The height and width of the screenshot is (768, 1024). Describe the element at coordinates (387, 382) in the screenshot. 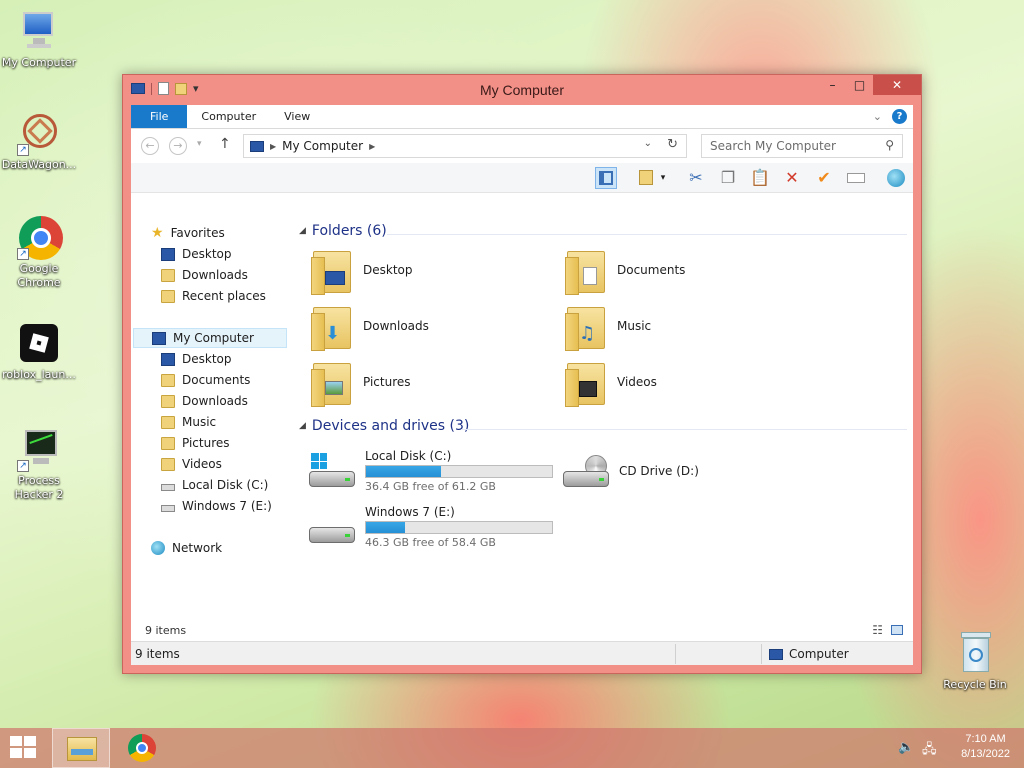

I see `folder-label: Pictures` at that location.